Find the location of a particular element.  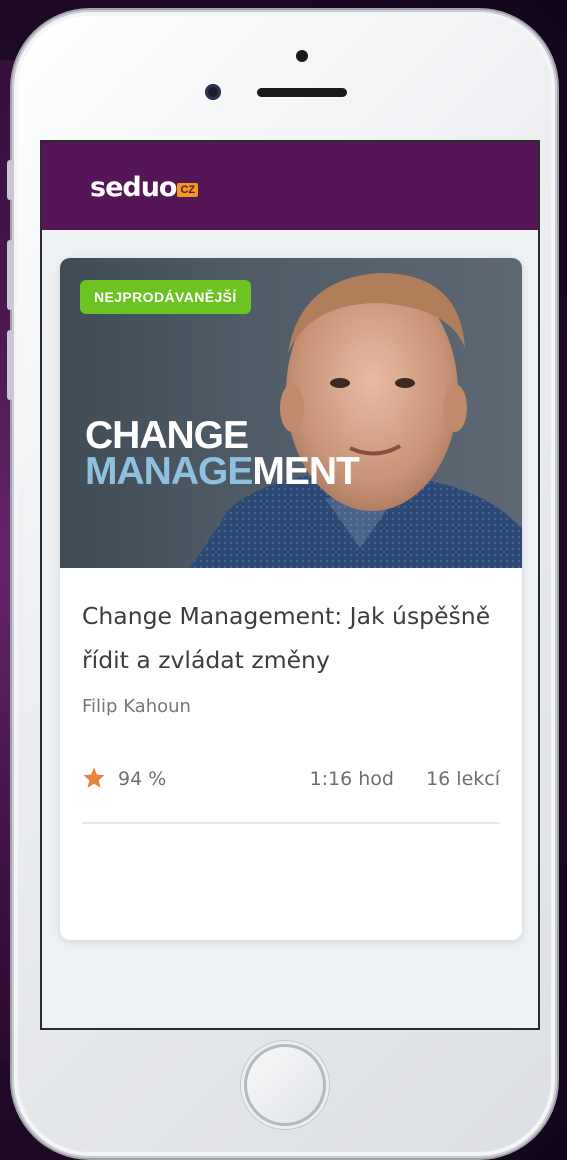

image-title-line2-white: MENT is located at coordinates (305, 471).